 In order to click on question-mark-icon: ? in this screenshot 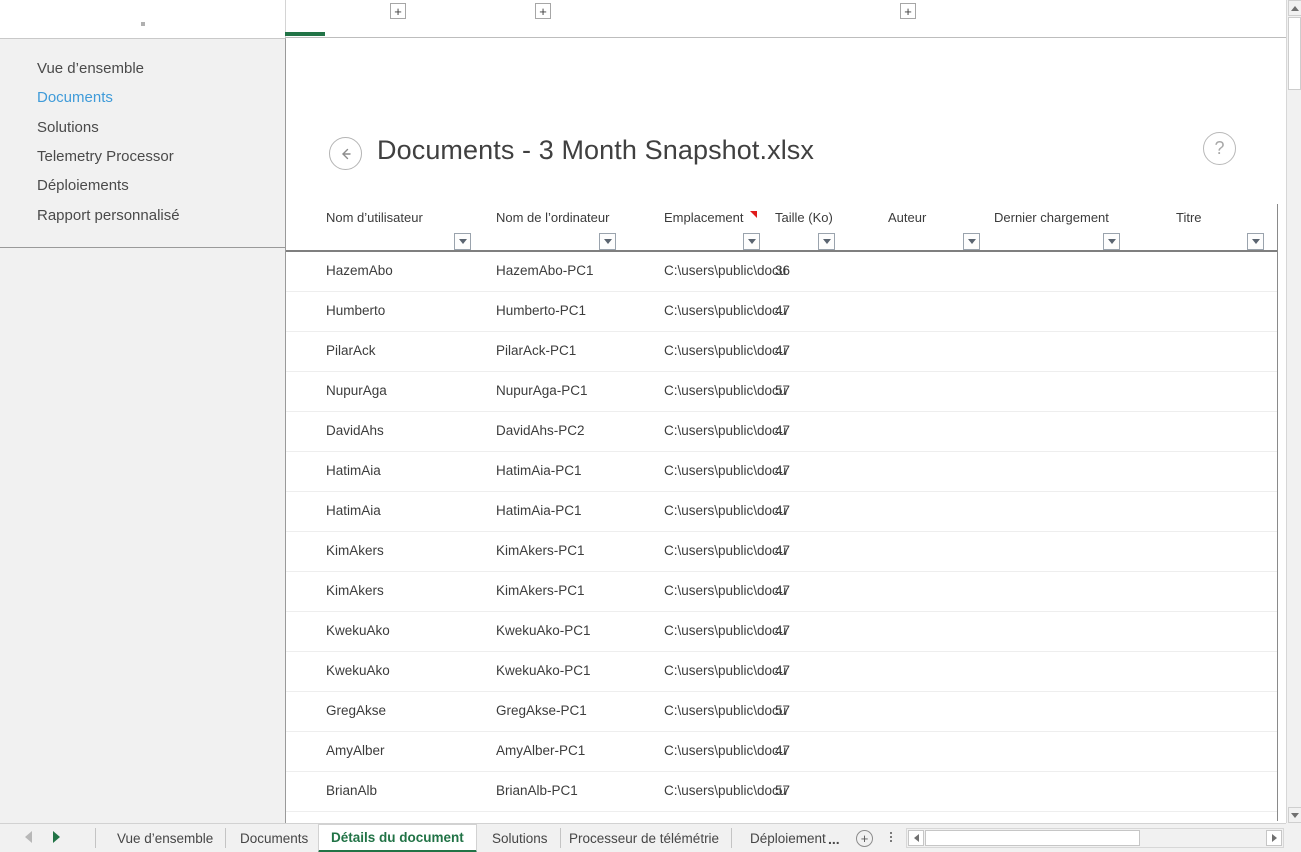, I will do `click(1219, 148)`.